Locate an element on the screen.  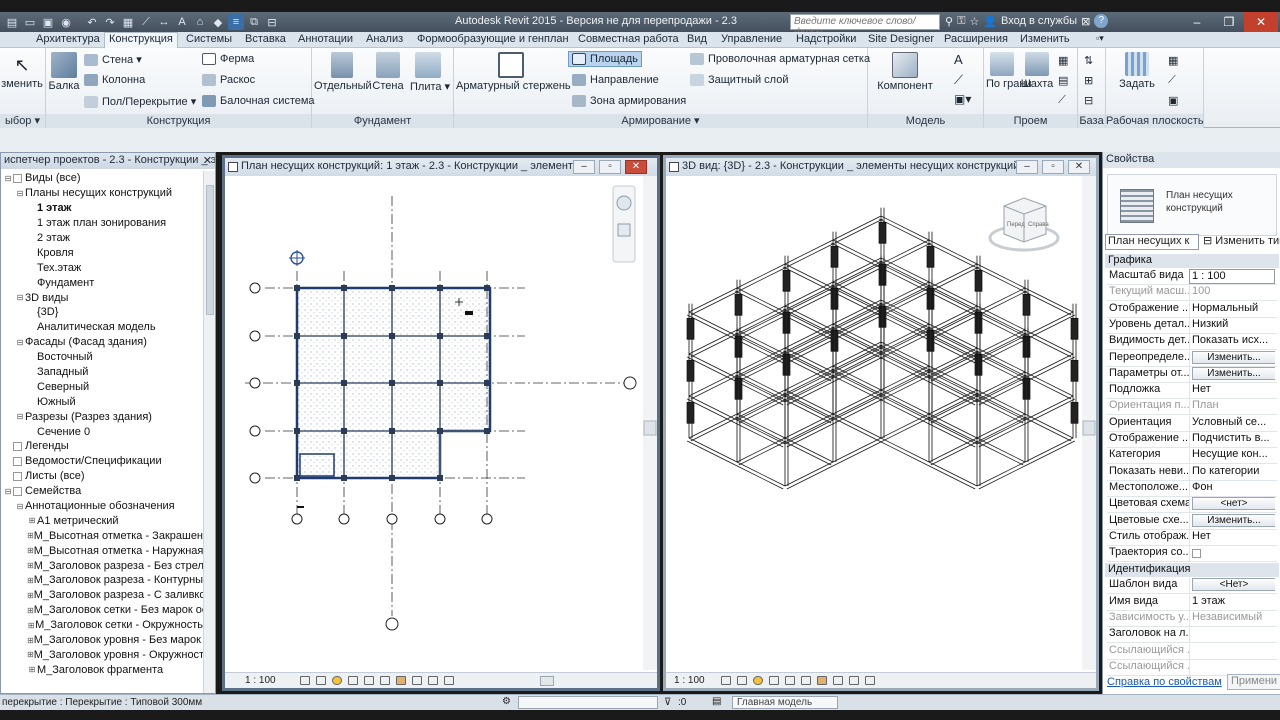
wall-button: Стена ▾ is located at coordinates (113, 59).